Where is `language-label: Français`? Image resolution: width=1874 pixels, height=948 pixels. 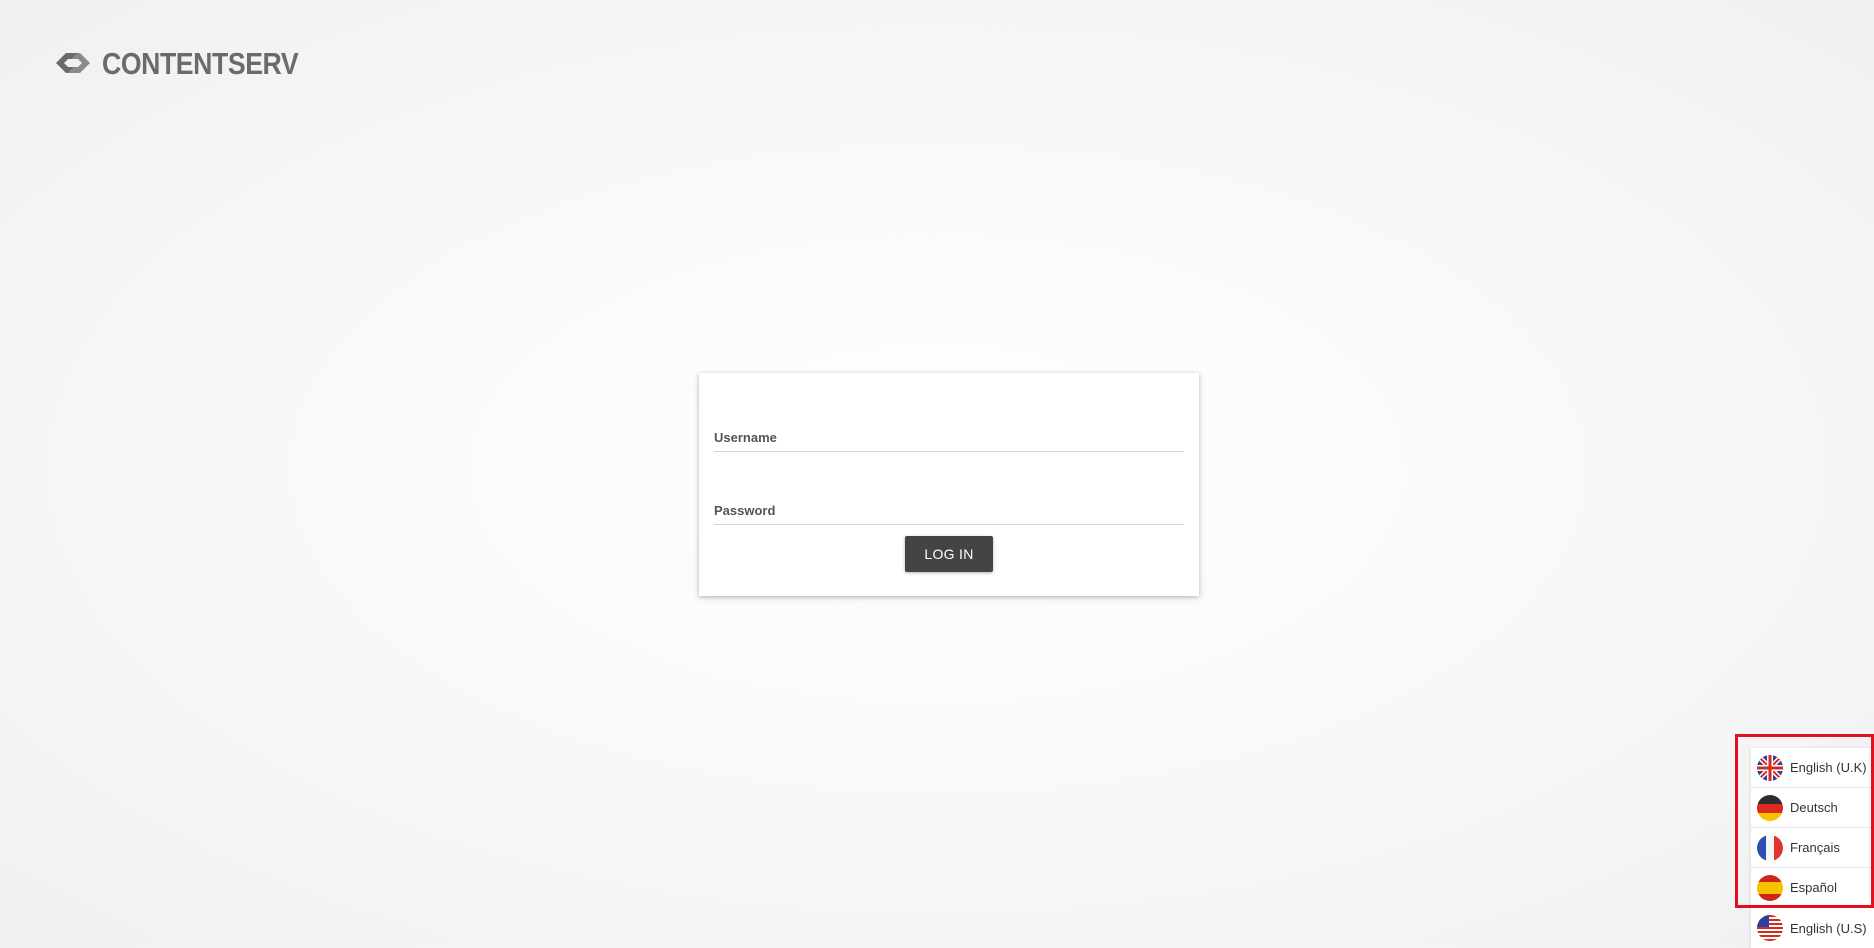 language-label: Français is located at coordinates (1815, 847).